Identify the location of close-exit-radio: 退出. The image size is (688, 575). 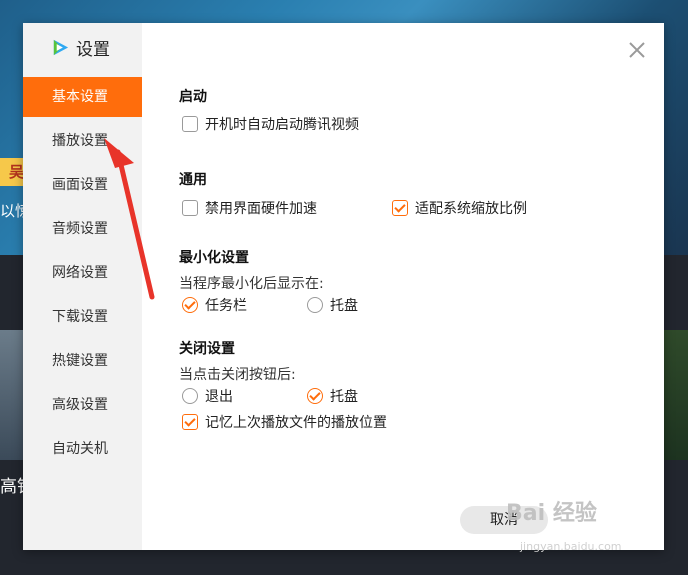
(207, 396).